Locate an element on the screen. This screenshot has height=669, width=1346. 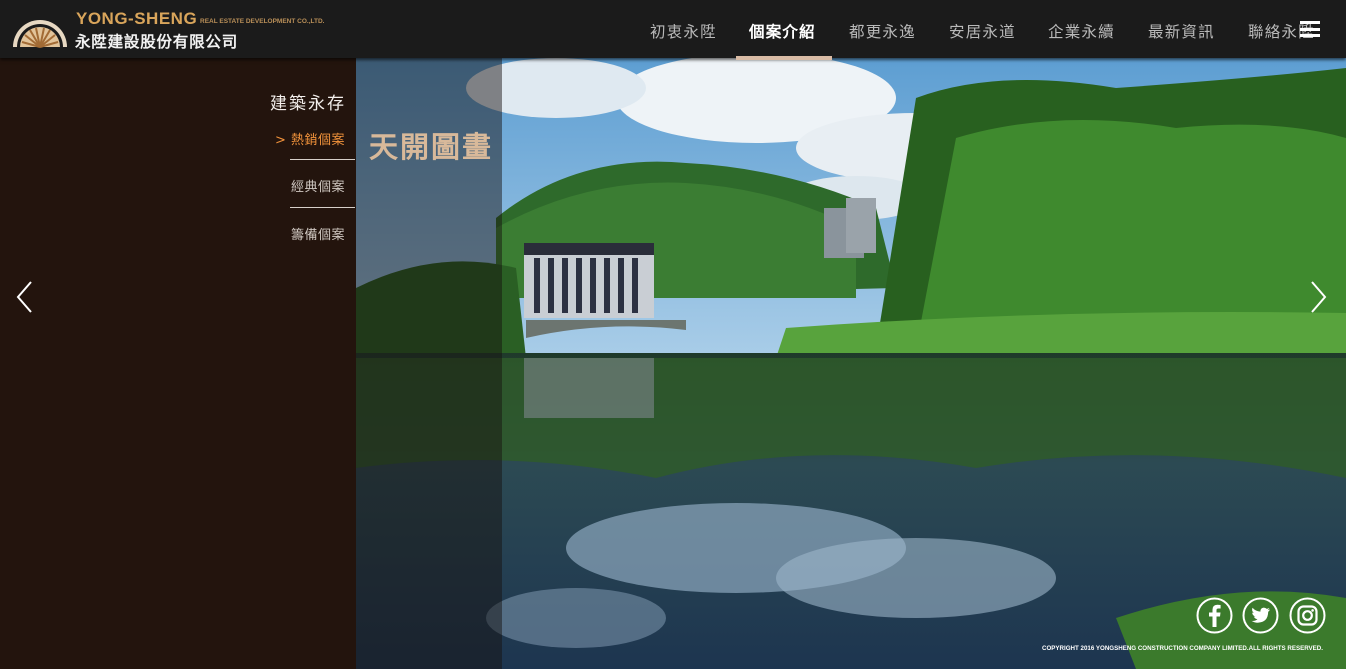
nav-item-sustainability: 企業永續 is located at coordinates (1081, 31).